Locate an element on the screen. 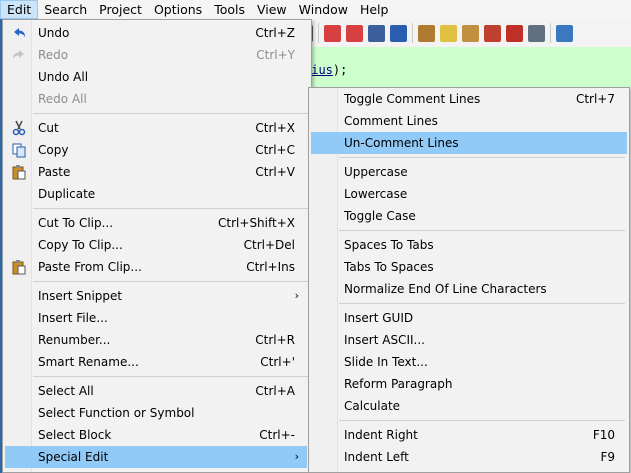 This screenshot has height=473, width=631. menu-item-reform-paragraph: Reform Paragraph is located at coordinates (469, 384).